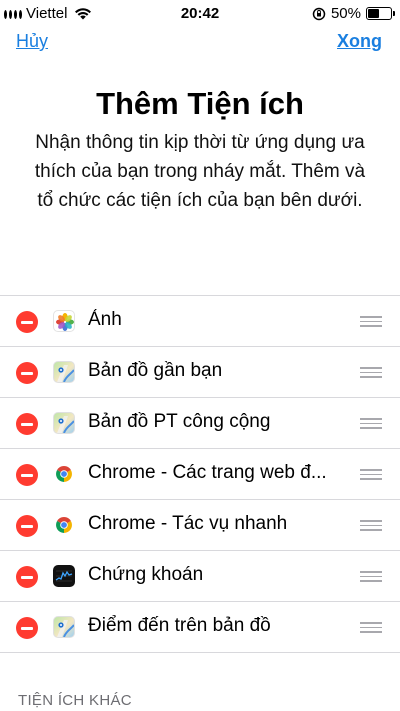 The image size is (400, 711). I want to click on list-item: Chứng khoán, so click(200, 576).